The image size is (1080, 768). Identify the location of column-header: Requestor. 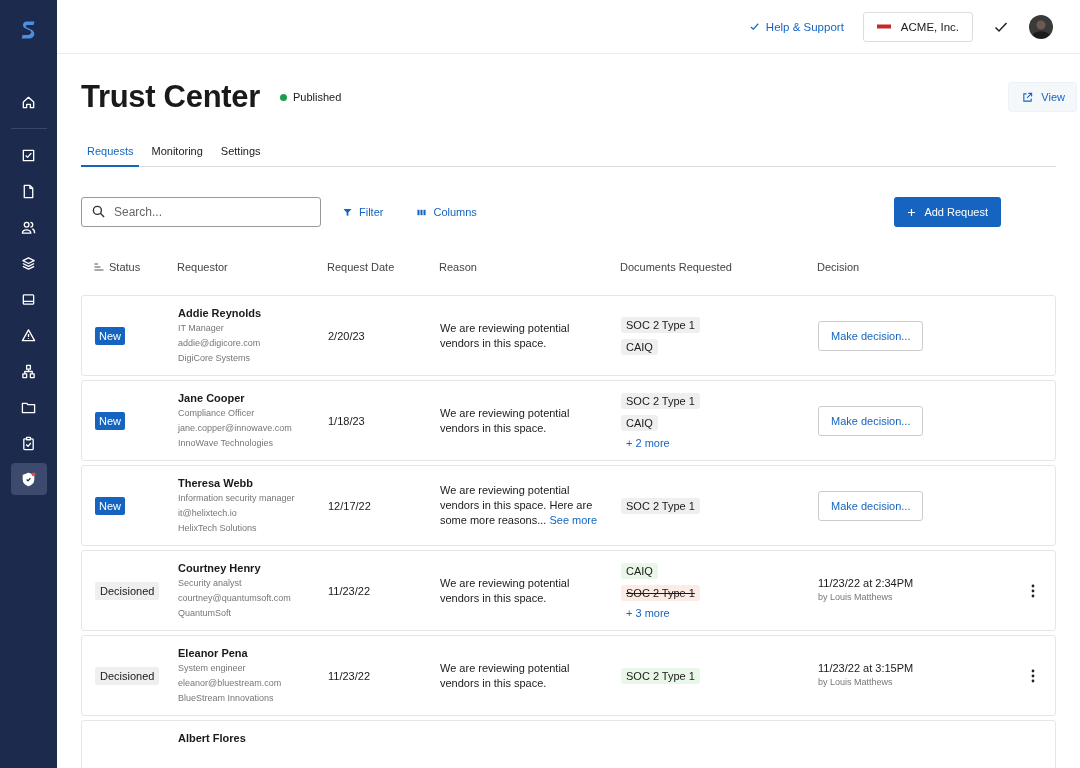
(202, 267).